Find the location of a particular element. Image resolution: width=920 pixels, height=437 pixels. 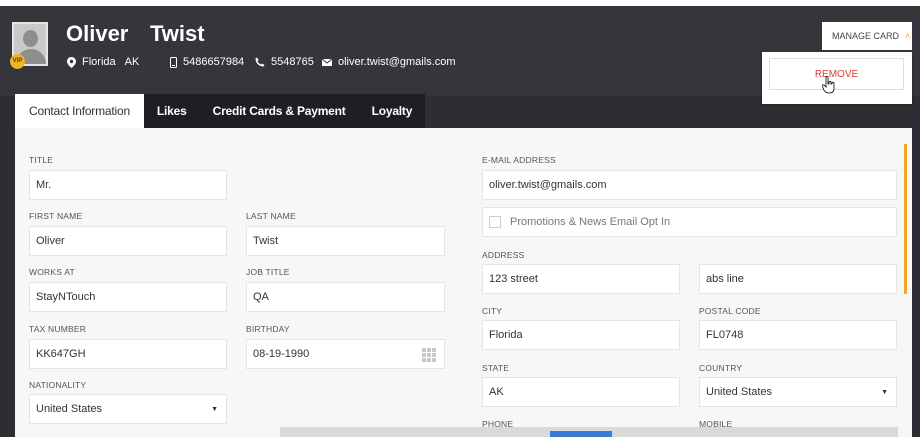

email-field: oliver.twist@gmails.com is located at coordinates (689, 185).